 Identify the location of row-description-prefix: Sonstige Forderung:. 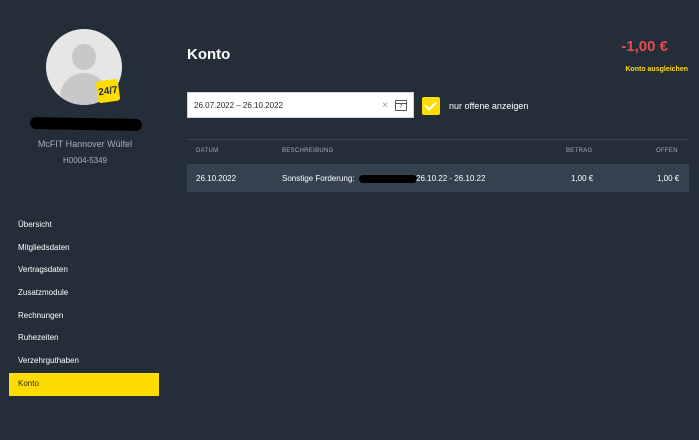
(318, 178).